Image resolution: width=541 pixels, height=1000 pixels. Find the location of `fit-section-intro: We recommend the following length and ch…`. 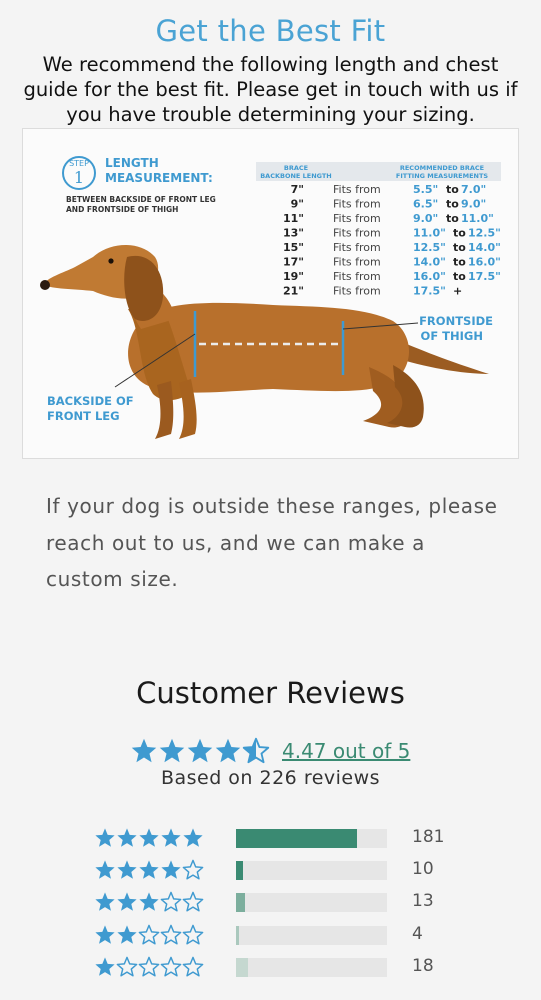

fit-section-intro: We recommend the following length and ch… is located at coordinates (270, 89).